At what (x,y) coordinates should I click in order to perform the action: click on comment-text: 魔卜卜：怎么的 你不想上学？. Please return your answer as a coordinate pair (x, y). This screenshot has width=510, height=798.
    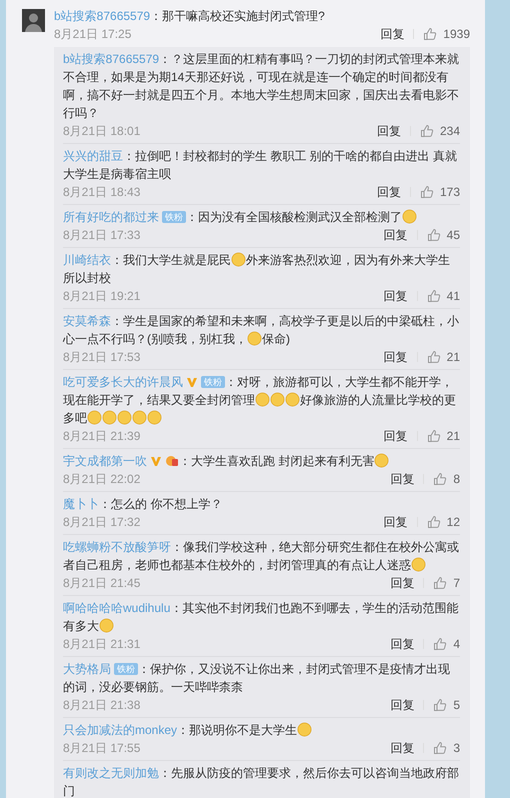
    Looking at the image, I should click on (143, 504).